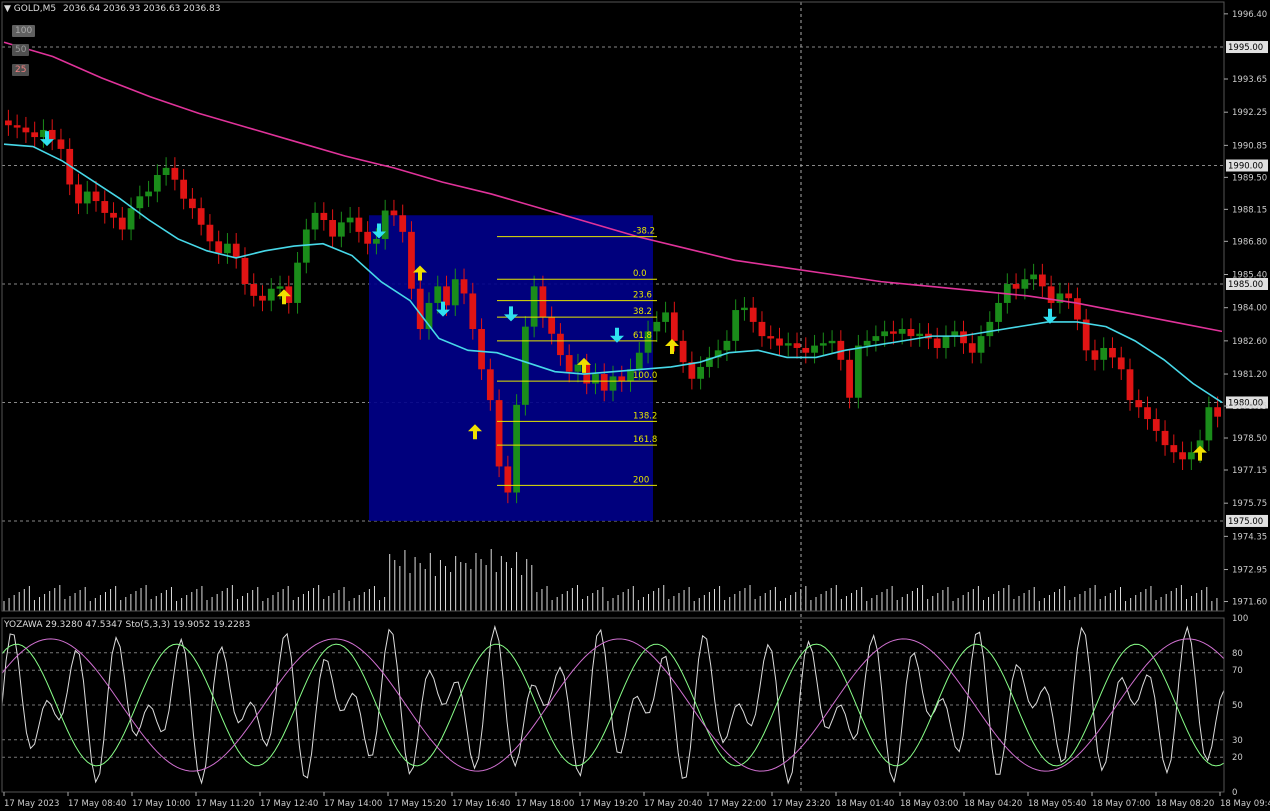 Image resolution: width=1270 pixels, height=811 pixels. I want to click on volume-histogram, so click(610, 580).